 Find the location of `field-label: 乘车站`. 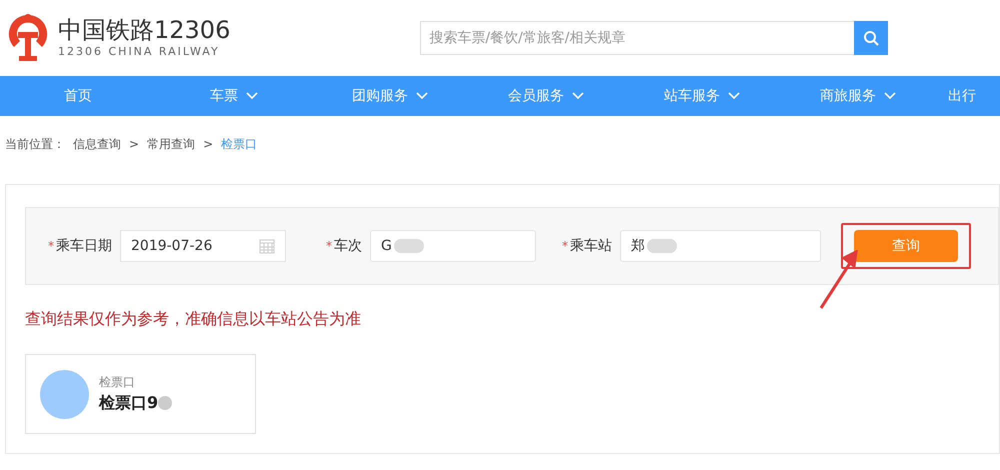

field-label: 乘车站 is located at coordinates (591, 246).